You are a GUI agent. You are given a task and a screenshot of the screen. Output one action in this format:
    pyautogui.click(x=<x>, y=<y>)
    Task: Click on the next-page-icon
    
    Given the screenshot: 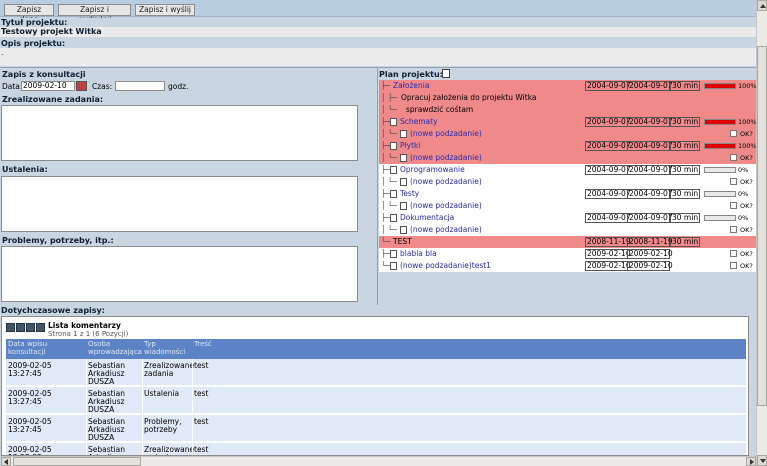 What is the action you would take?
    pyautogui.click(x=30, y=327)
    